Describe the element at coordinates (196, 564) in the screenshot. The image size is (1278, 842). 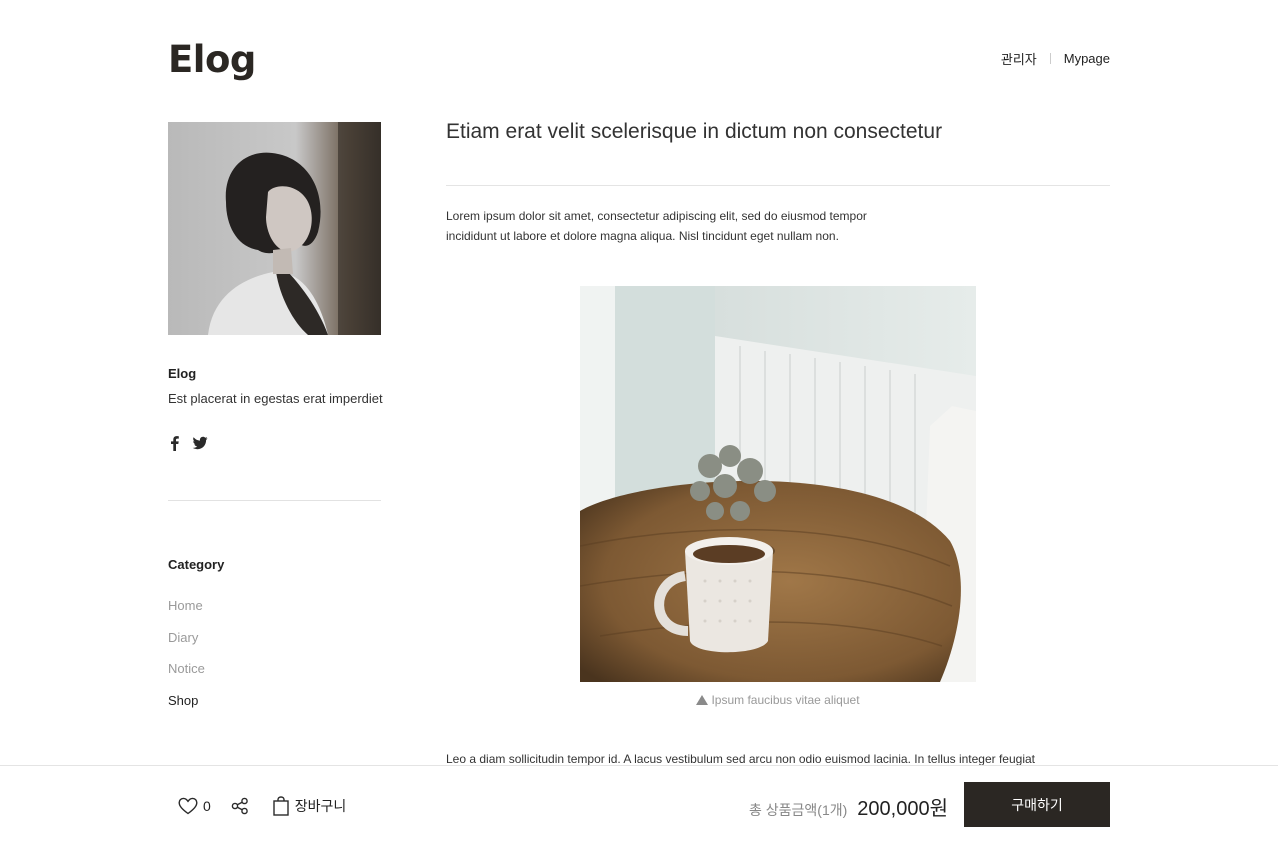
I see `category-title: Category` at that location.